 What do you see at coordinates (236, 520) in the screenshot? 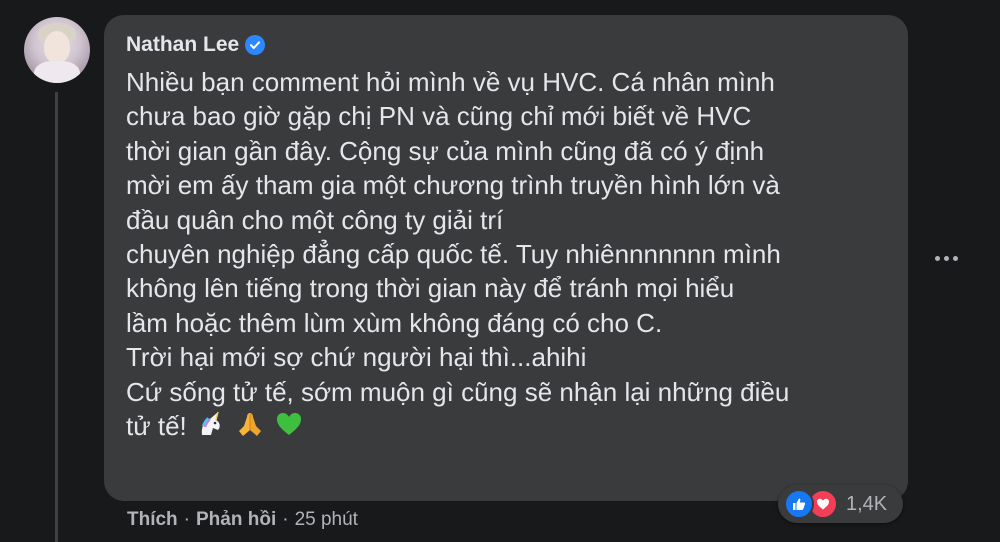
I see `reply-button: Phản hồi` at bounding box center [236, 520].